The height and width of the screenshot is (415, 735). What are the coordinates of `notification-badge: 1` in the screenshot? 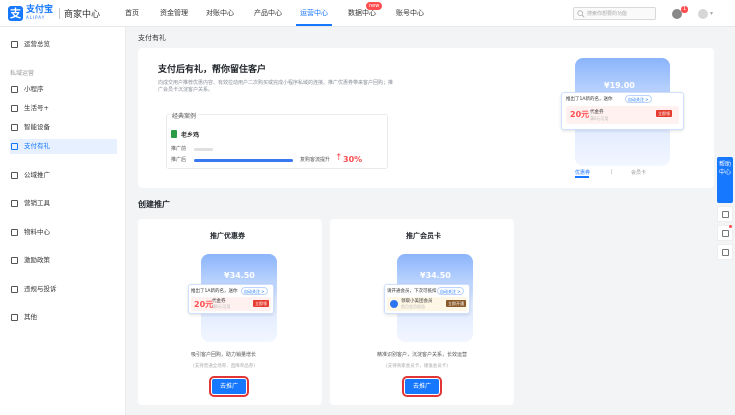 It's located at (685, 9).